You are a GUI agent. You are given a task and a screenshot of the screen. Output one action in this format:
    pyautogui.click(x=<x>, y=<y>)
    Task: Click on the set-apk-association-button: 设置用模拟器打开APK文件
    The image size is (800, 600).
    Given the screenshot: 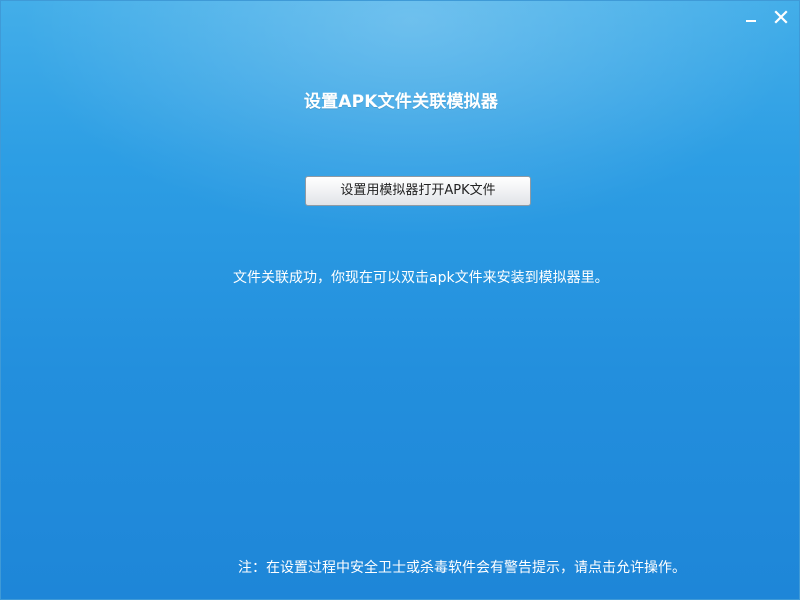 What is the action you would take?
    pyautogui.click(x=418, y=191)
    